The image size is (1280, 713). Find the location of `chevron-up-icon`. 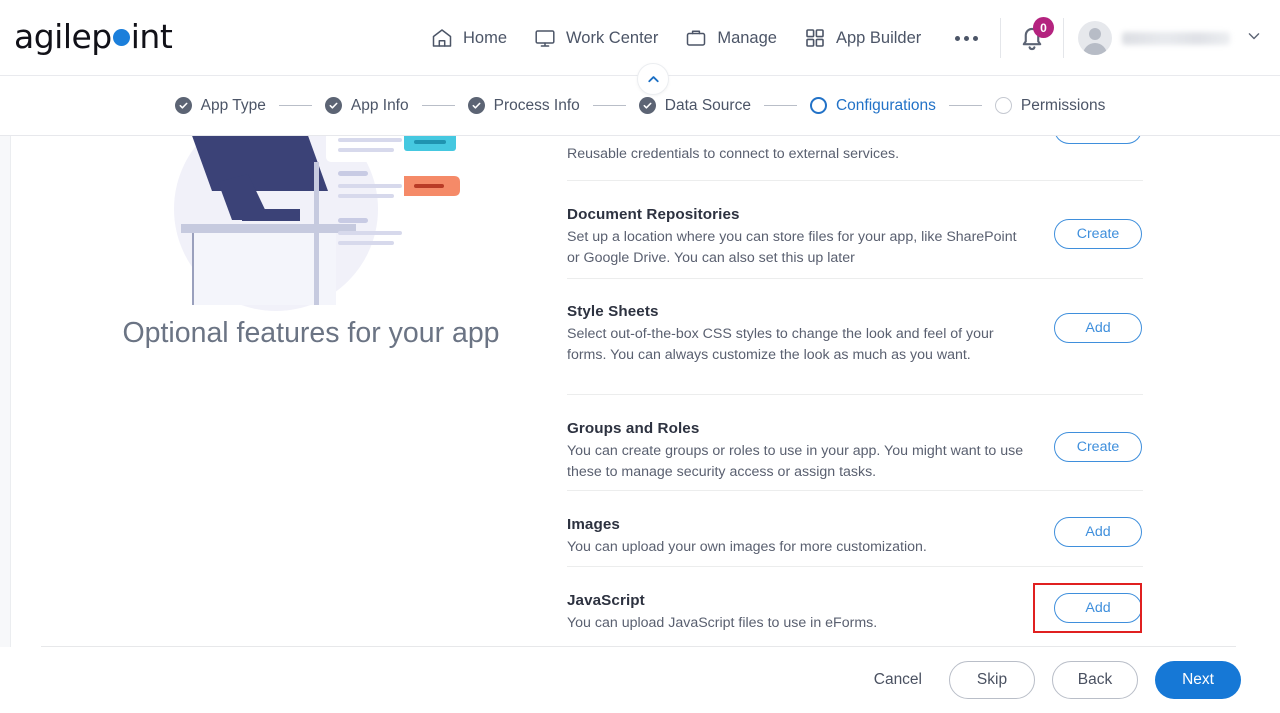

chevron-up-icon is located at coordinates (653, 78).